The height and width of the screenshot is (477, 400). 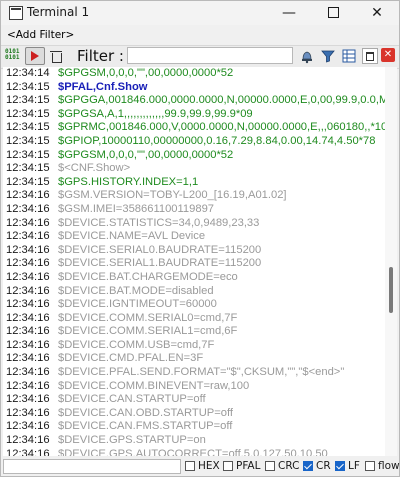 What do you see at coordinates (159, 222) in the screenshot?
I see `log-message: $DEVICE.STATISTICS=34,0,9489,23,33` at bounding box center [159, 222].